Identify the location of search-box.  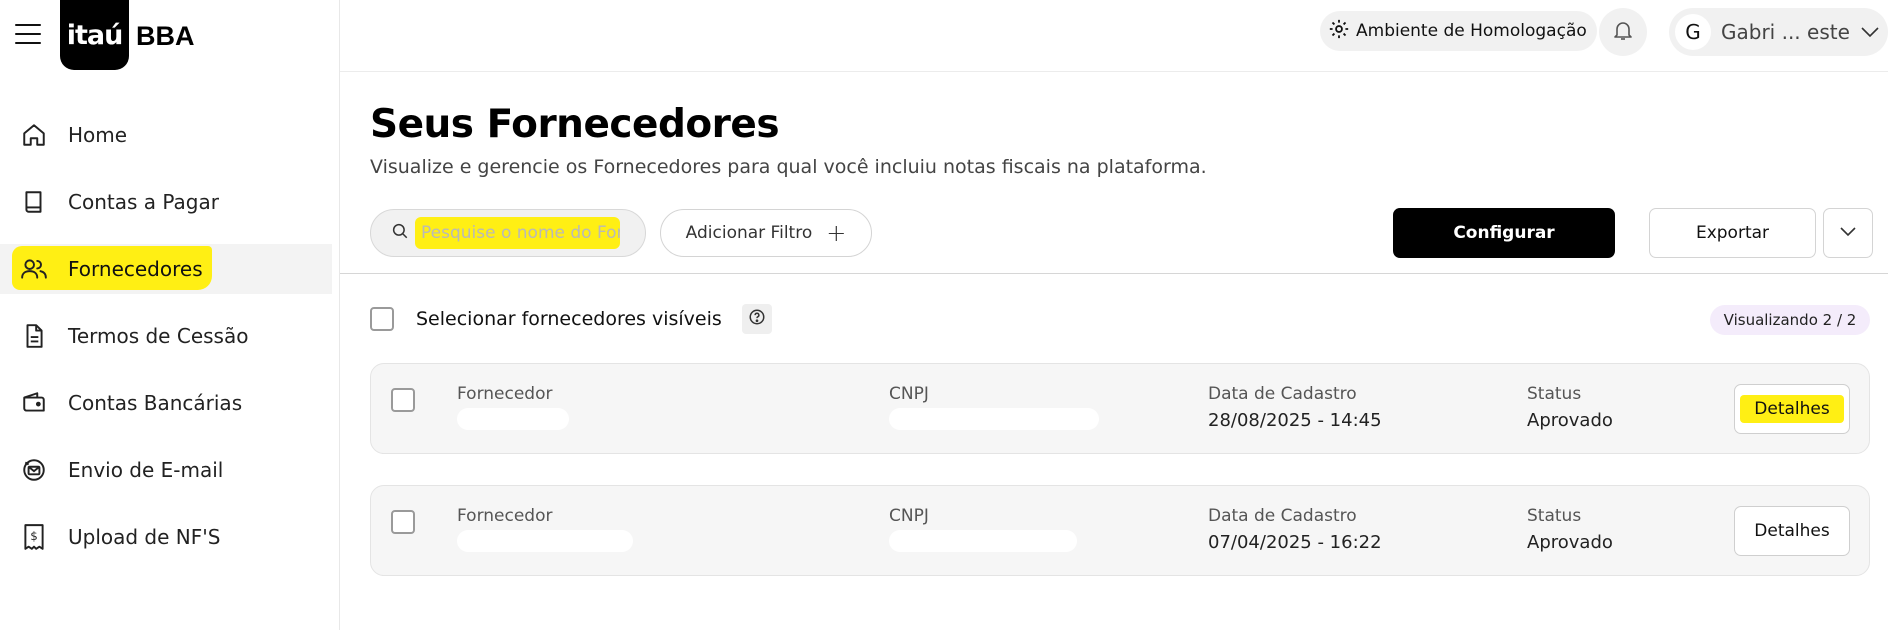
(508, 233).